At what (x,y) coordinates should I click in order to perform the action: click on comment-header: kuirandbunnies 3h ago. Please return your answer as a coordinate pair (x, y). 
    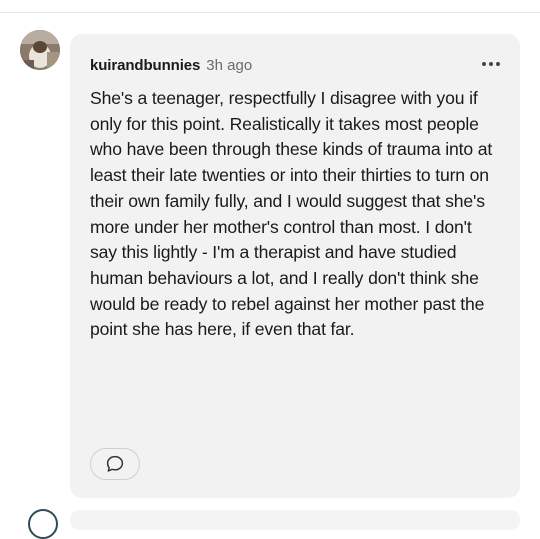
    Looking at the image, I should click on (171, 65).